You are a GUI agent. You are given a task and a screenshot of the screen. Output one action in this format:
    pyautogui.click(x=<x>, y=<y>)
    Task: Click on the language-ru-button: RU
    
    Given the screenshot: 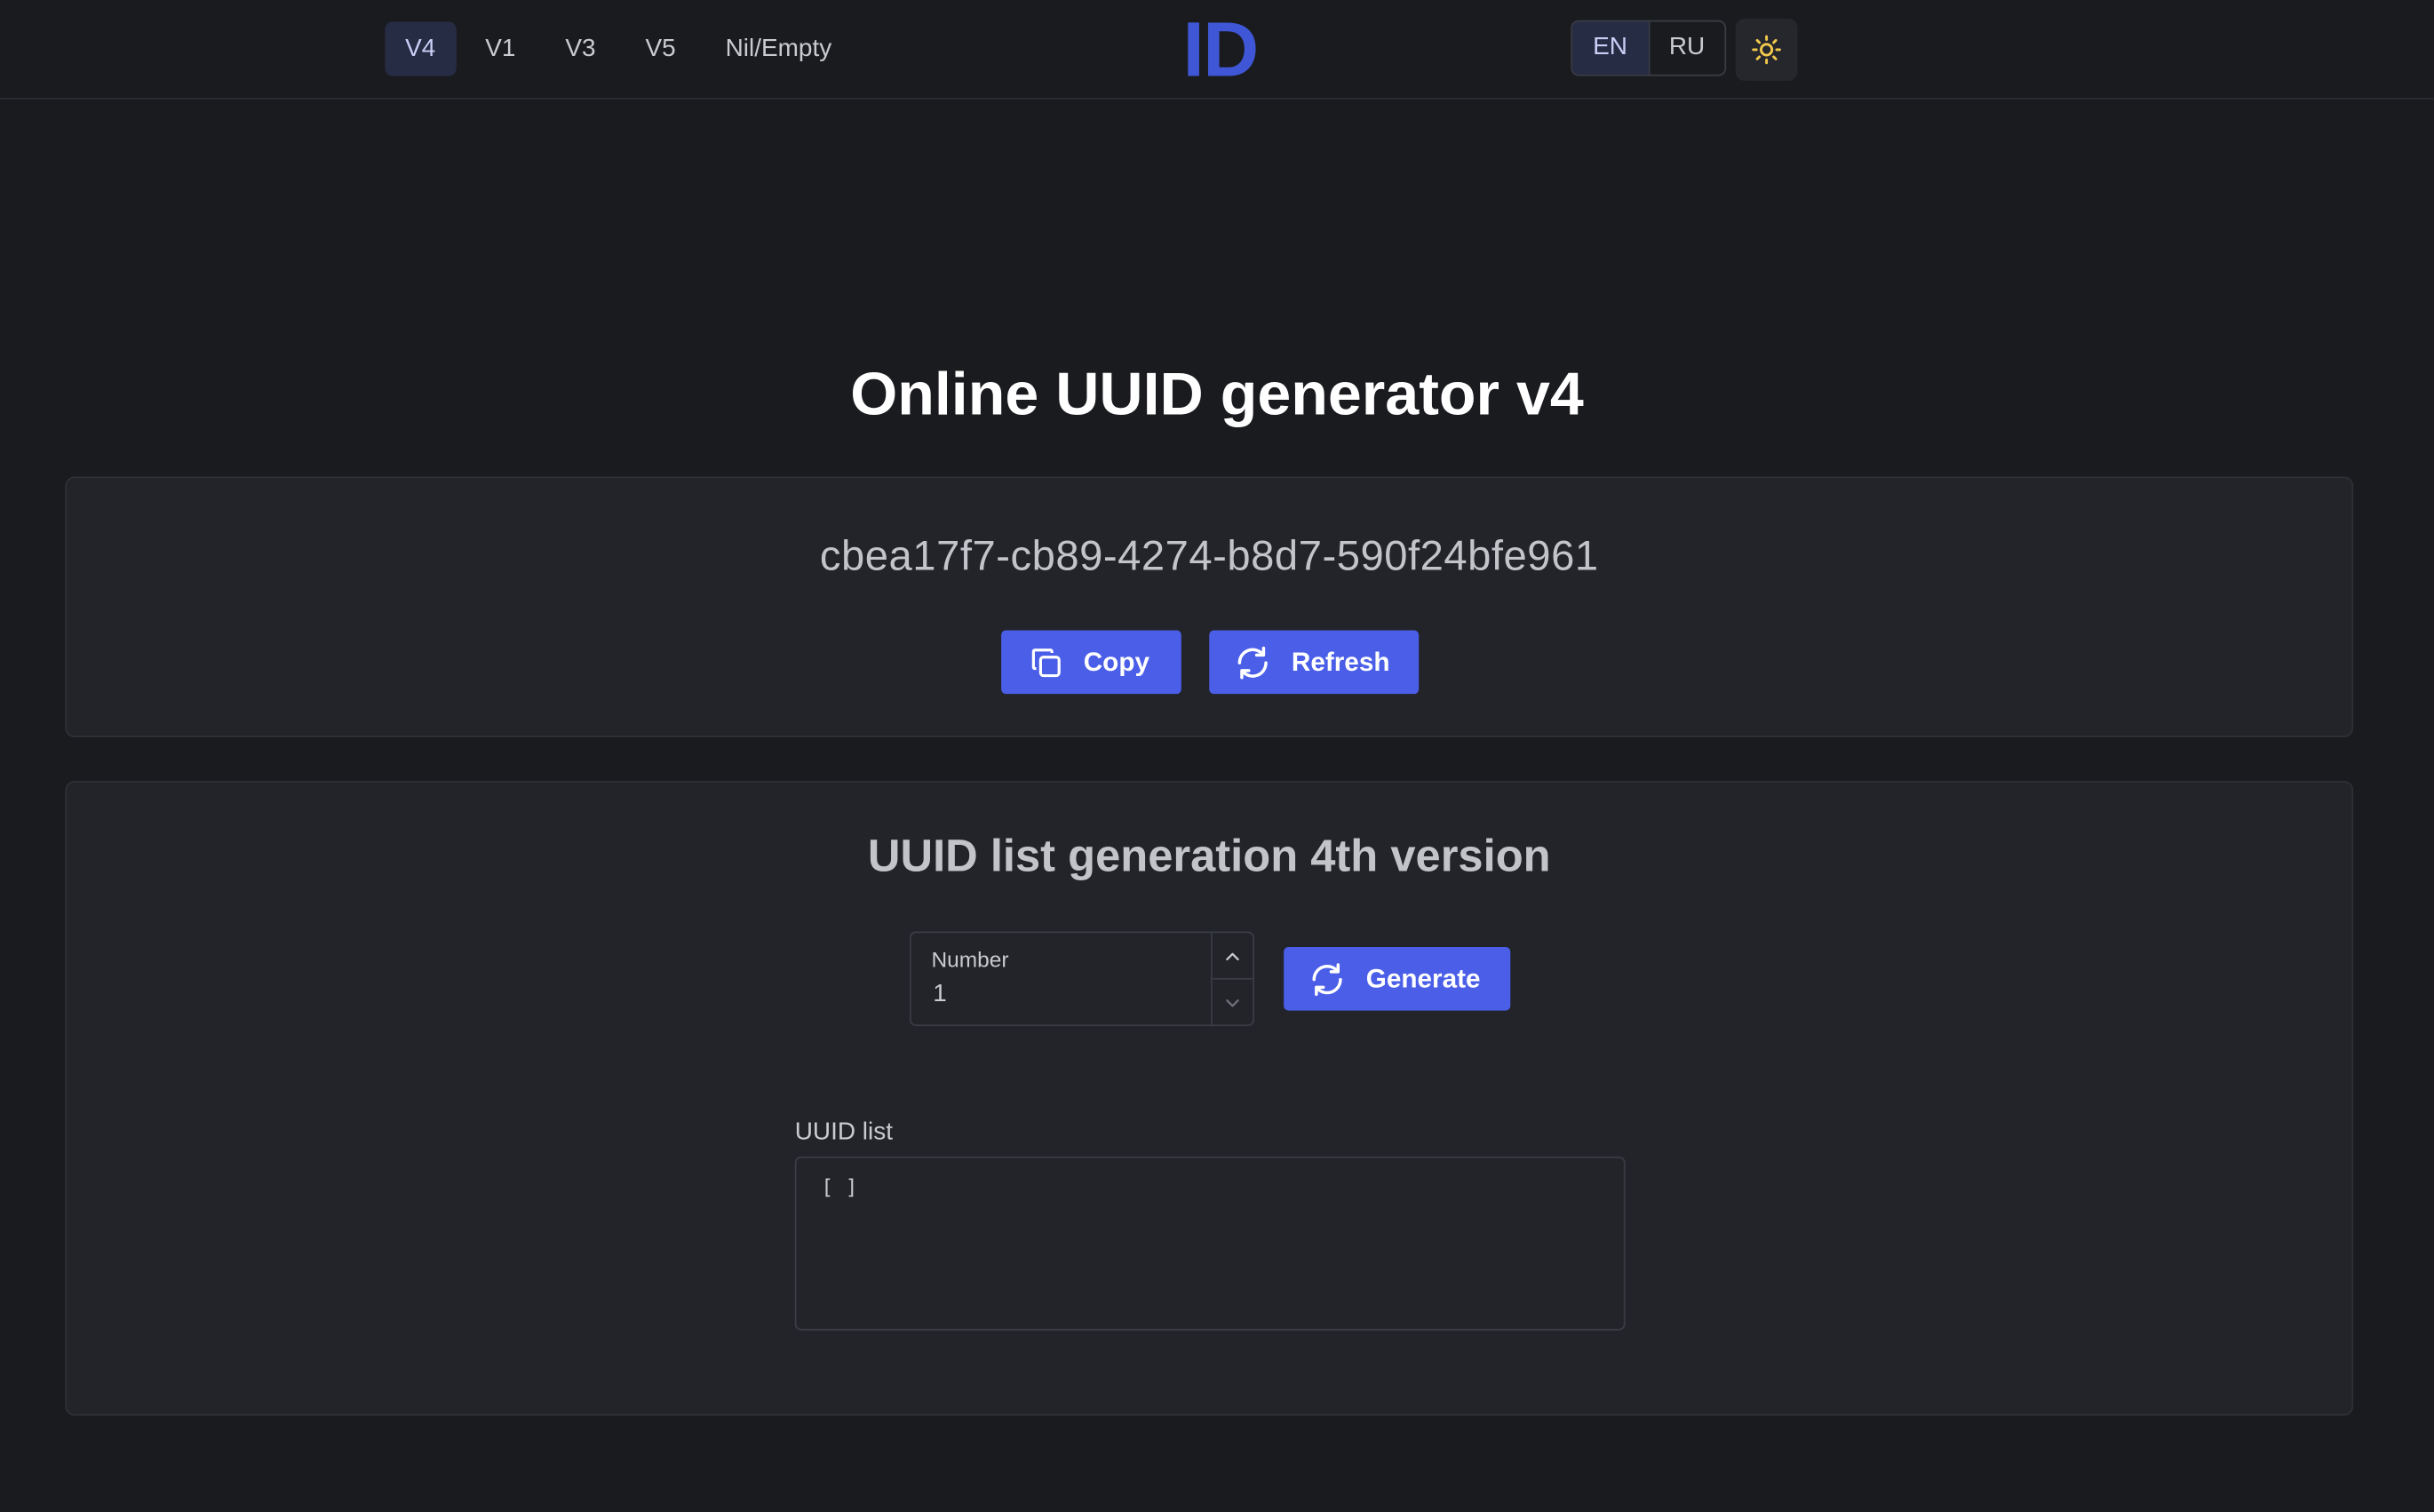 What is the action you would take?
    pyautogui.click(x=1685, y=48)
    